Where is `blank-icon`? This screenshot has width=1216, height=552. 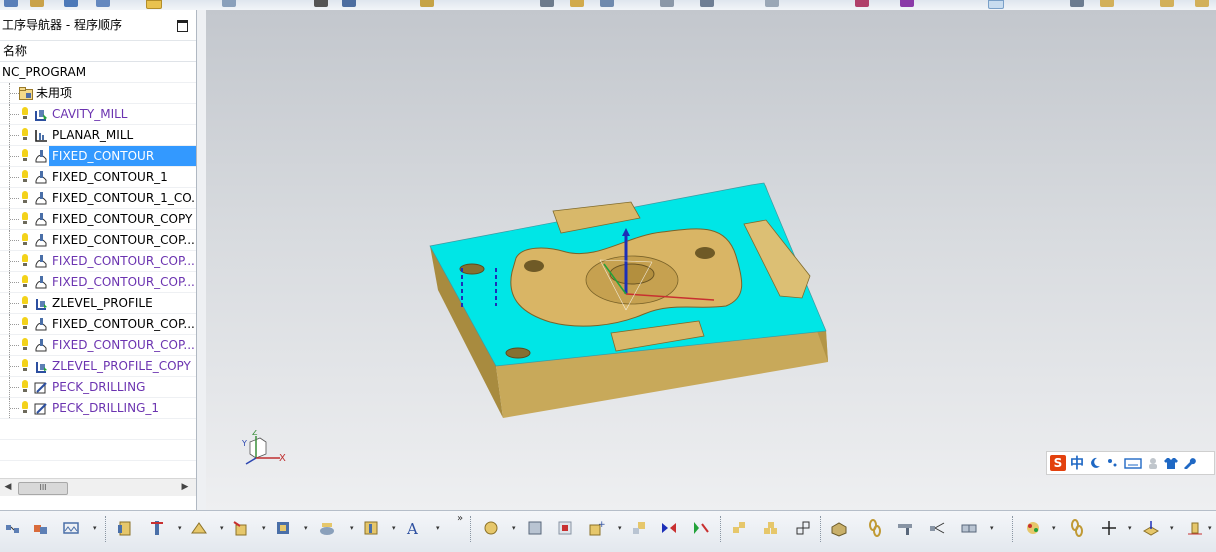 blank-icon is located at coordinates (535, 528).